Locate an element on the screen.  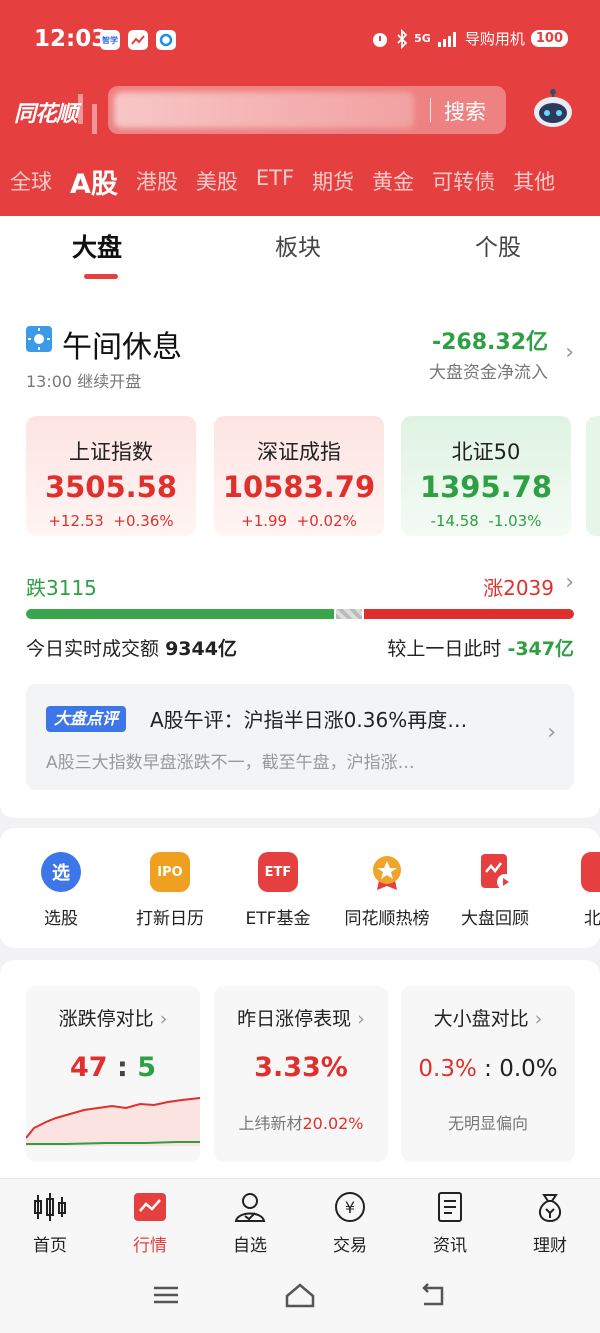
nav-market: 行情 is located at coordinates (150, 1223).